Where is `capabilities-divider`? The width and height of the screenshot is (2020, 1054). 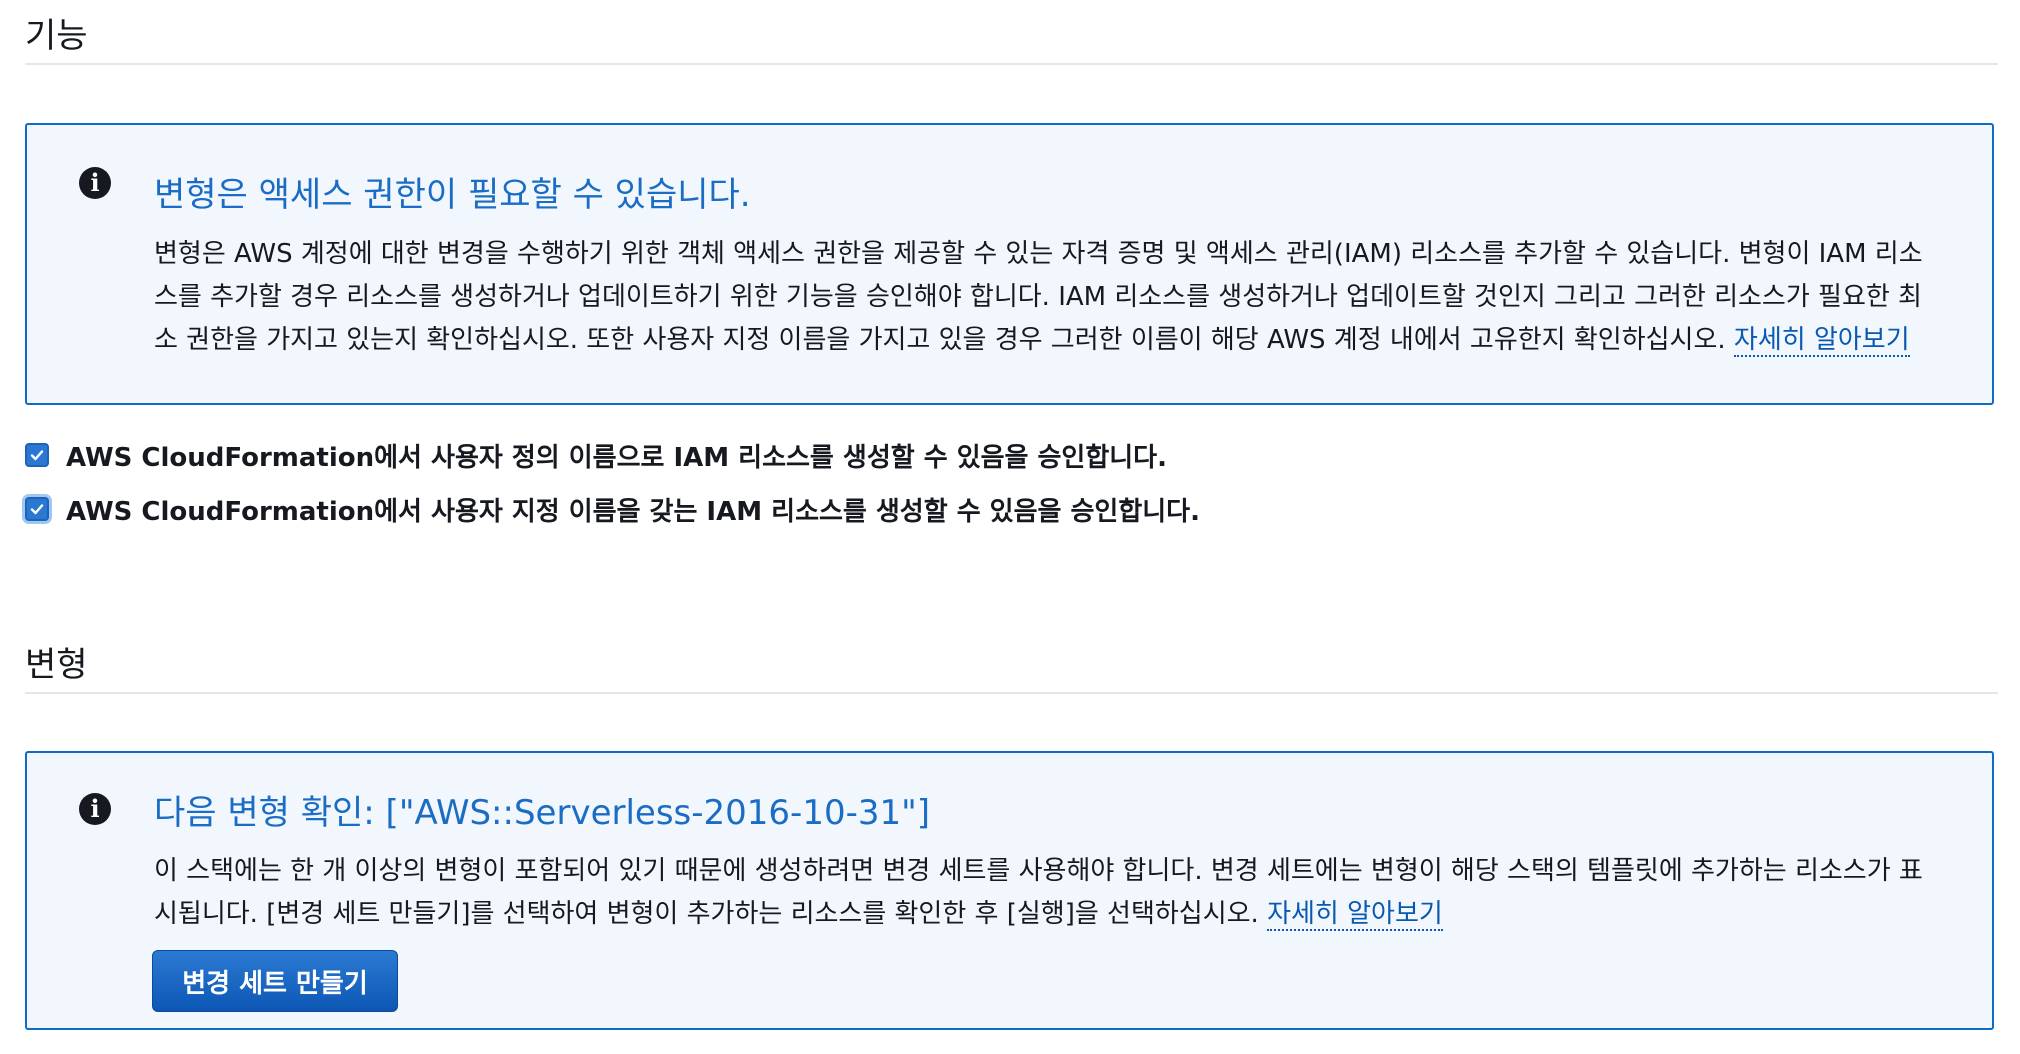
capabilities-divider is located at coordinates (1011, 64).